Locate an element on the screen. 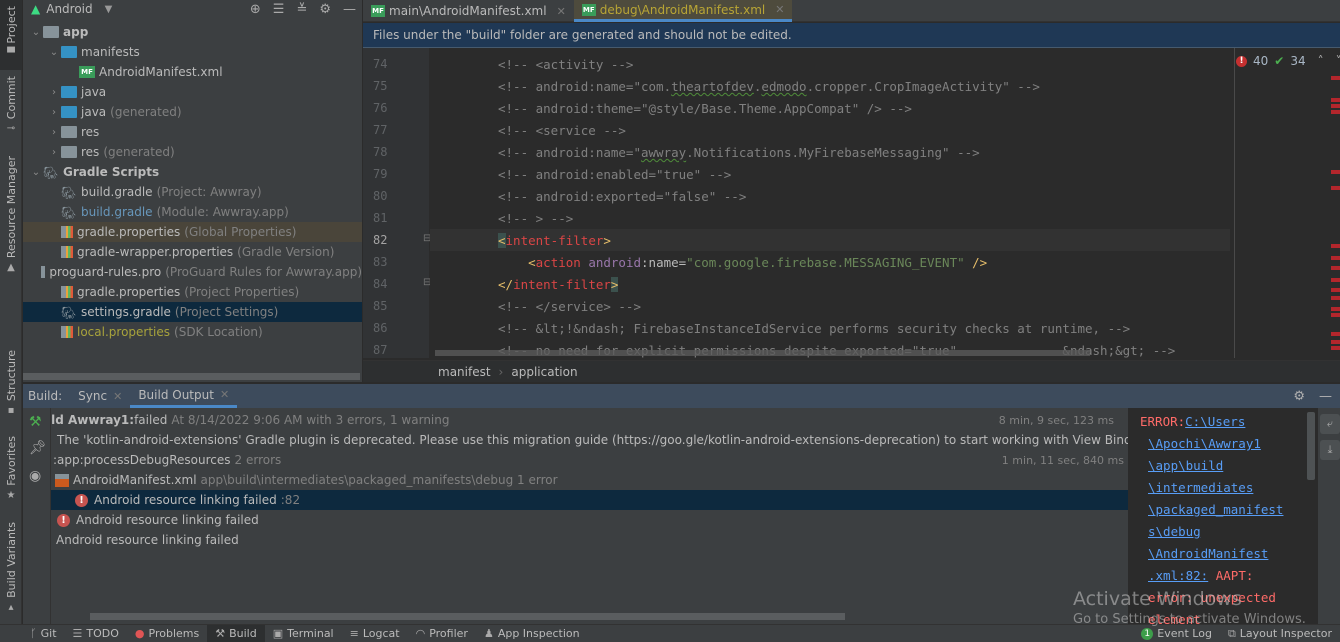 The width and height of the screenshot is (1340, 642). file-link: \Apochi\Awwray1 is located at coordinates (1204, 443).